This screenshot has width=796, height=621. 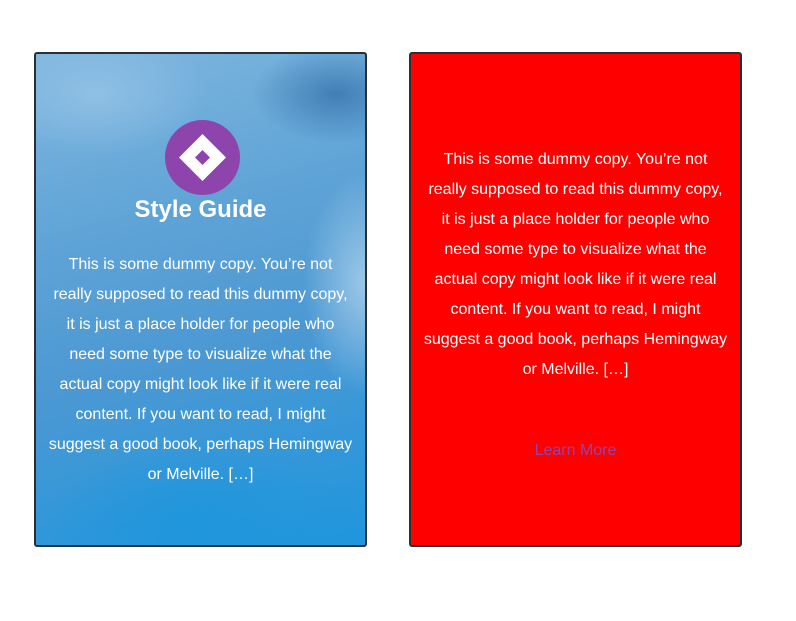 What do you see at coordinates (575, 451) in the screenshot?
I see `learn-more-link: Learn More` at bounding box center [575, 451].